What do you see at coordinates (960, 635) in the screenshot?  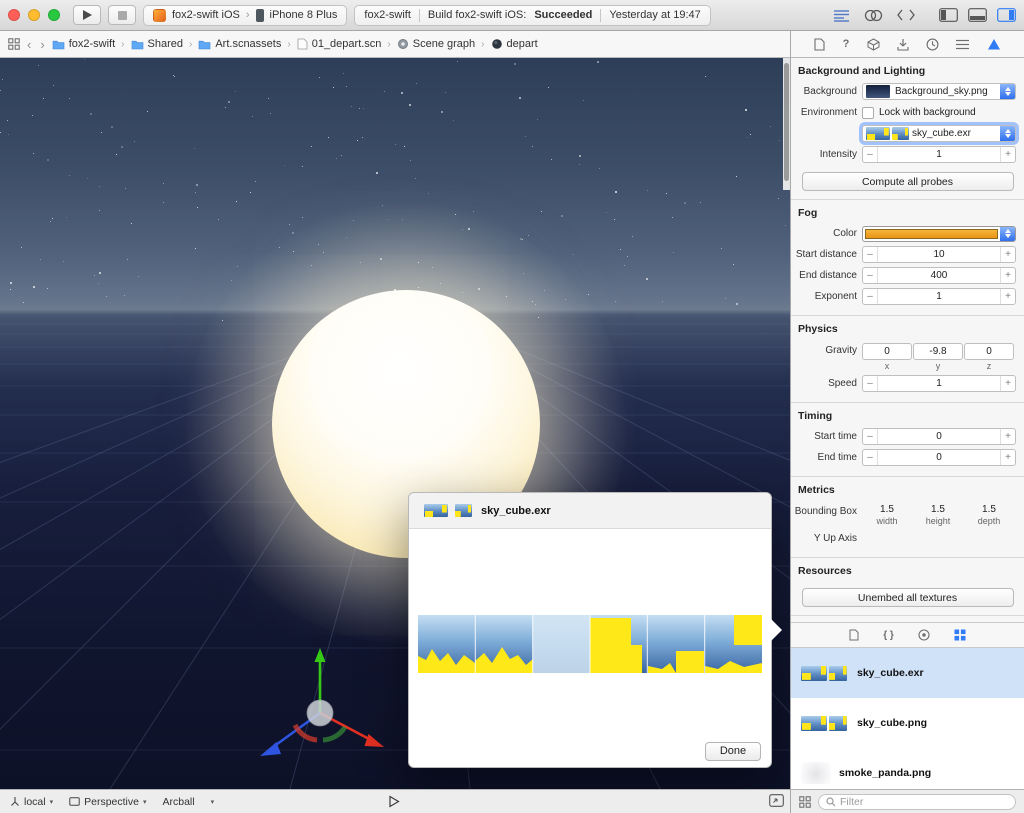 I see `library-tab-objects-selected` at bounding box center [960, 635].